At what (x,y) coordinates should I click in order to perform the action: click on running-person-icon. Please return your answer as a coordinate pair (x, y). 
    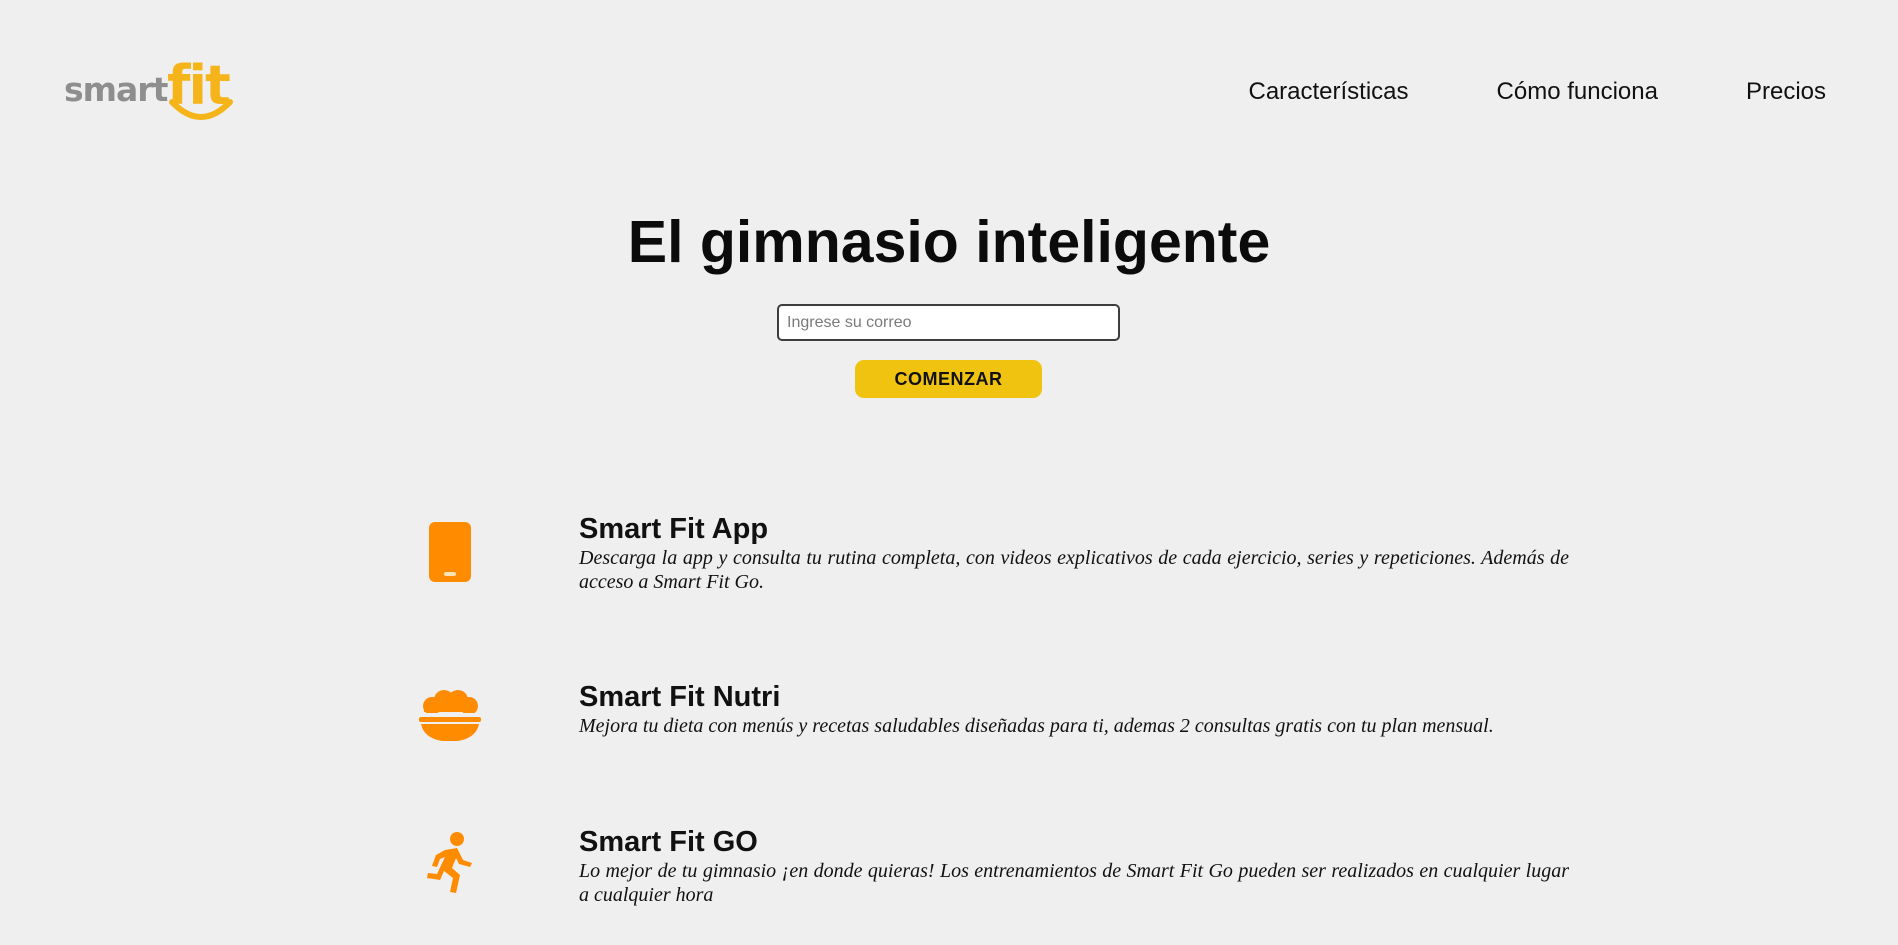
    Looking at the image, I should click on (450, 863).